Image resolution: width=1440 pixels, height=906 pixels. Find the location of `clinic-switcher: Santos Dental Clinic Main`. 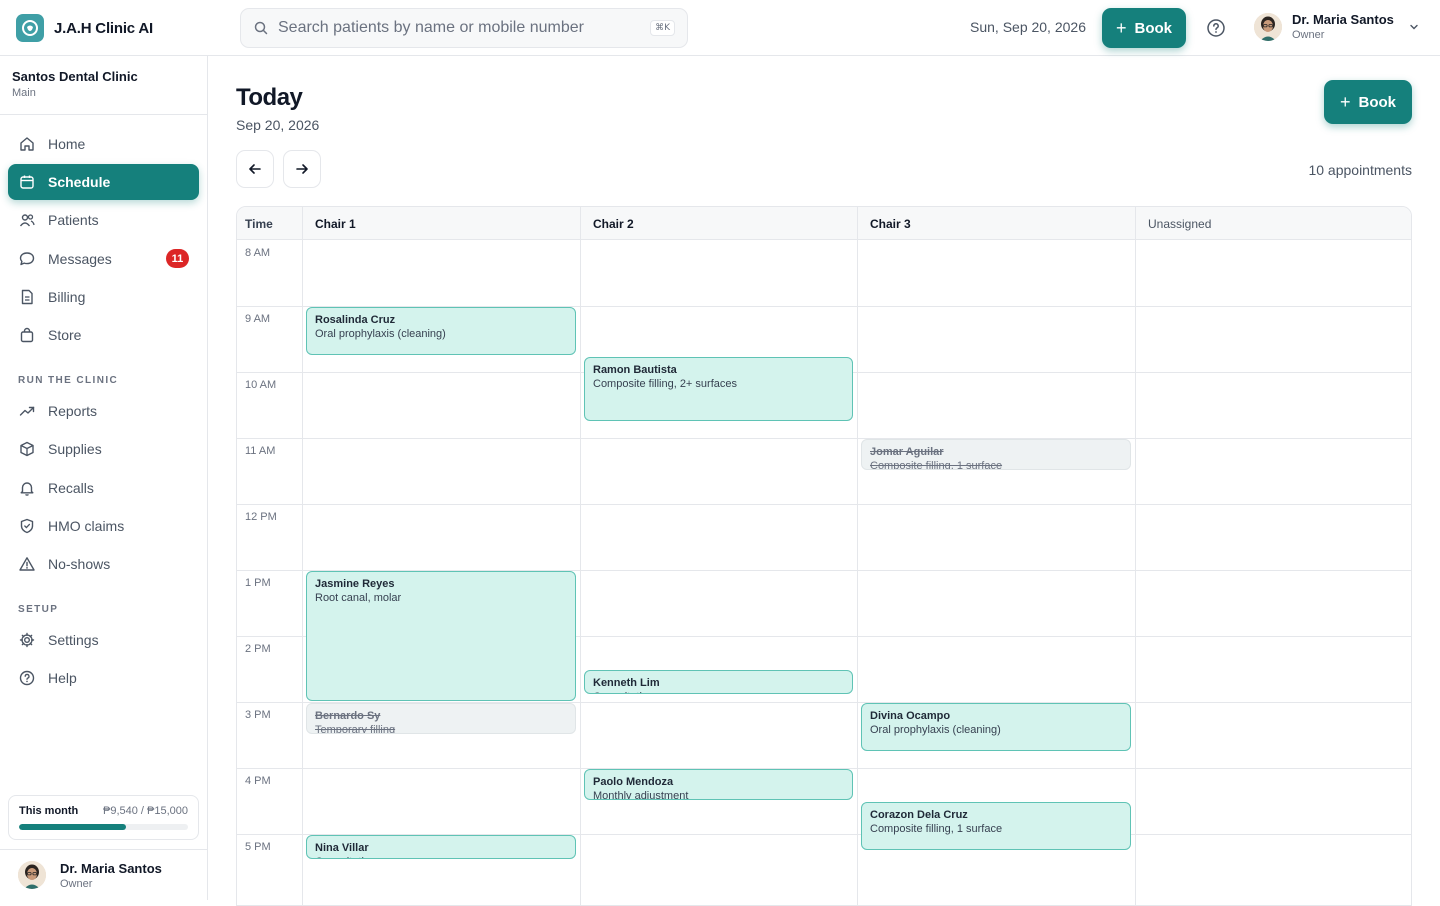

clinic-switcher: Santos Dental Clinic Main is located at coordinates (103, 85).